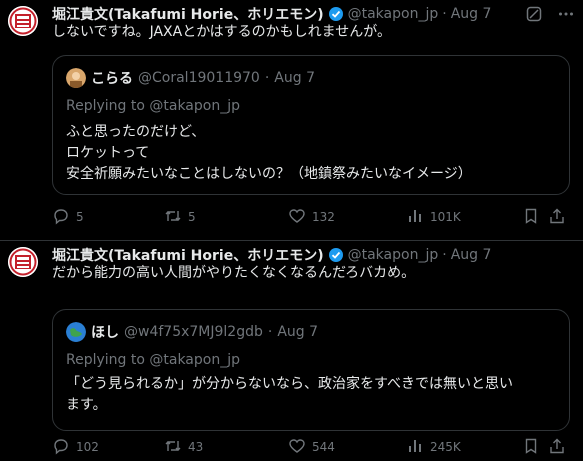 The height and width of the screenshot is (461, 583). I want to click on quote-text: 「どう見られるか」が分からないなら、政治家をすべきでは無いと思い ます。, so click(311, 395).